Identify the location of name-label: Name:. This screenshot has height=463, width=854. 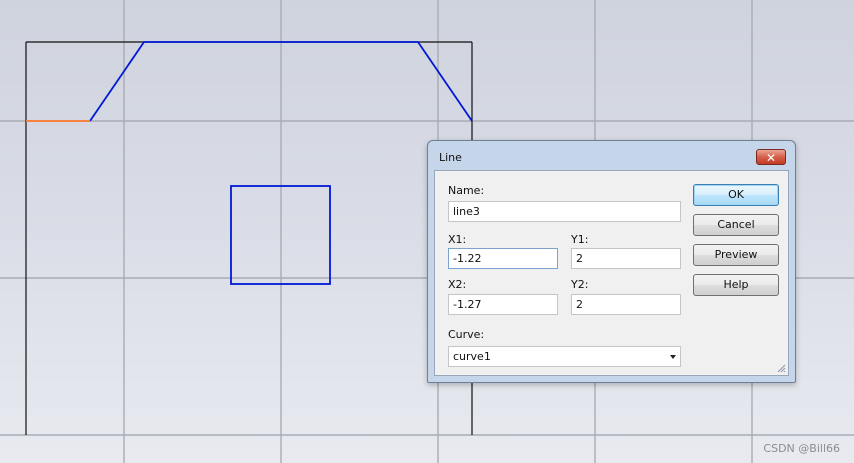
(466, 190).